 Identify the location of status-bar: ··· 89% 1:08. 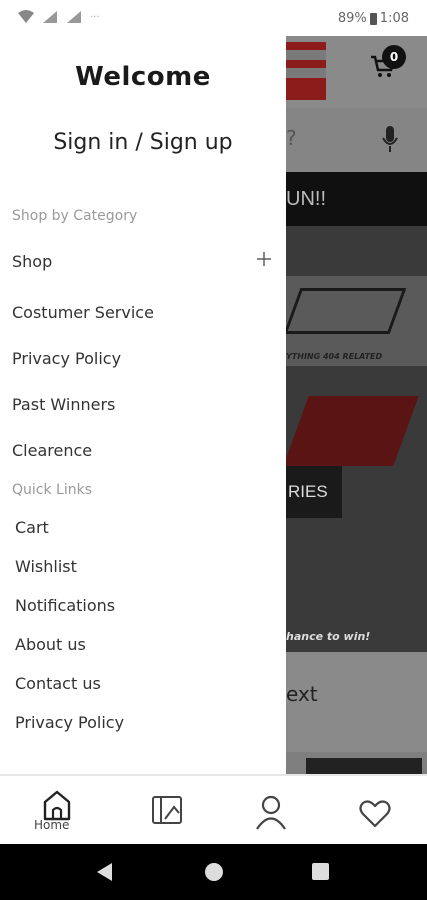
(213, 18).